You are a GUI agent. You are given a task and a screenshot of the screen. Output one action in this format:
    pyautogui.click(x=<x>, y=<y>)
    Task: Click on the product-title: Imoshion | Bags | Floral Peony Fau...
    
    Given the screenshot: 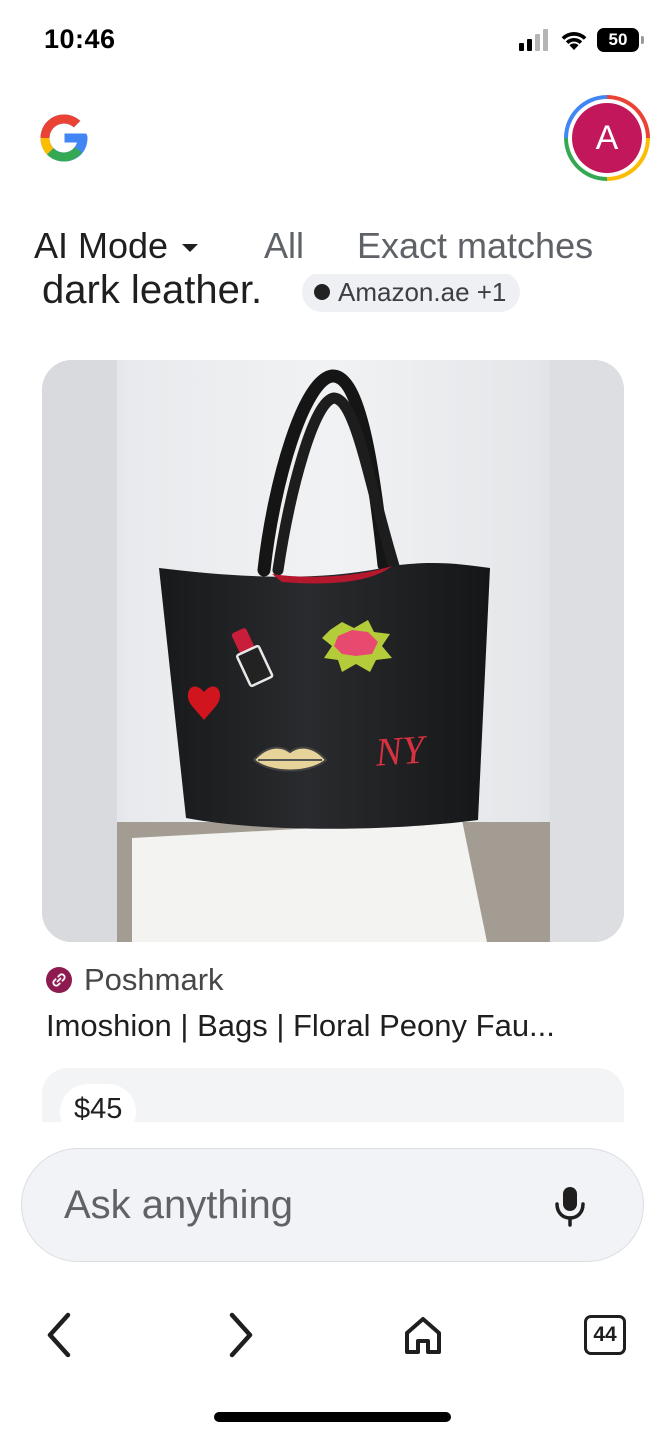 What is the action you would take?
    pyautogui.click(x=336, y=1026)
    